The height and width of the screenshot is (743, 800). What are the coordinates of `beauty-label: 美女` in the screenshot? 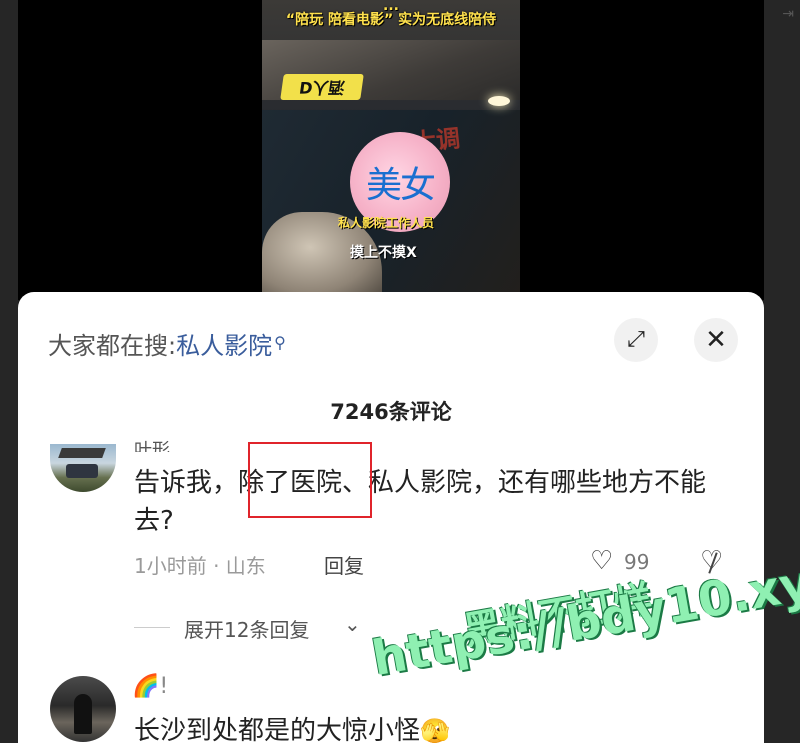 It's located at (400, 185).